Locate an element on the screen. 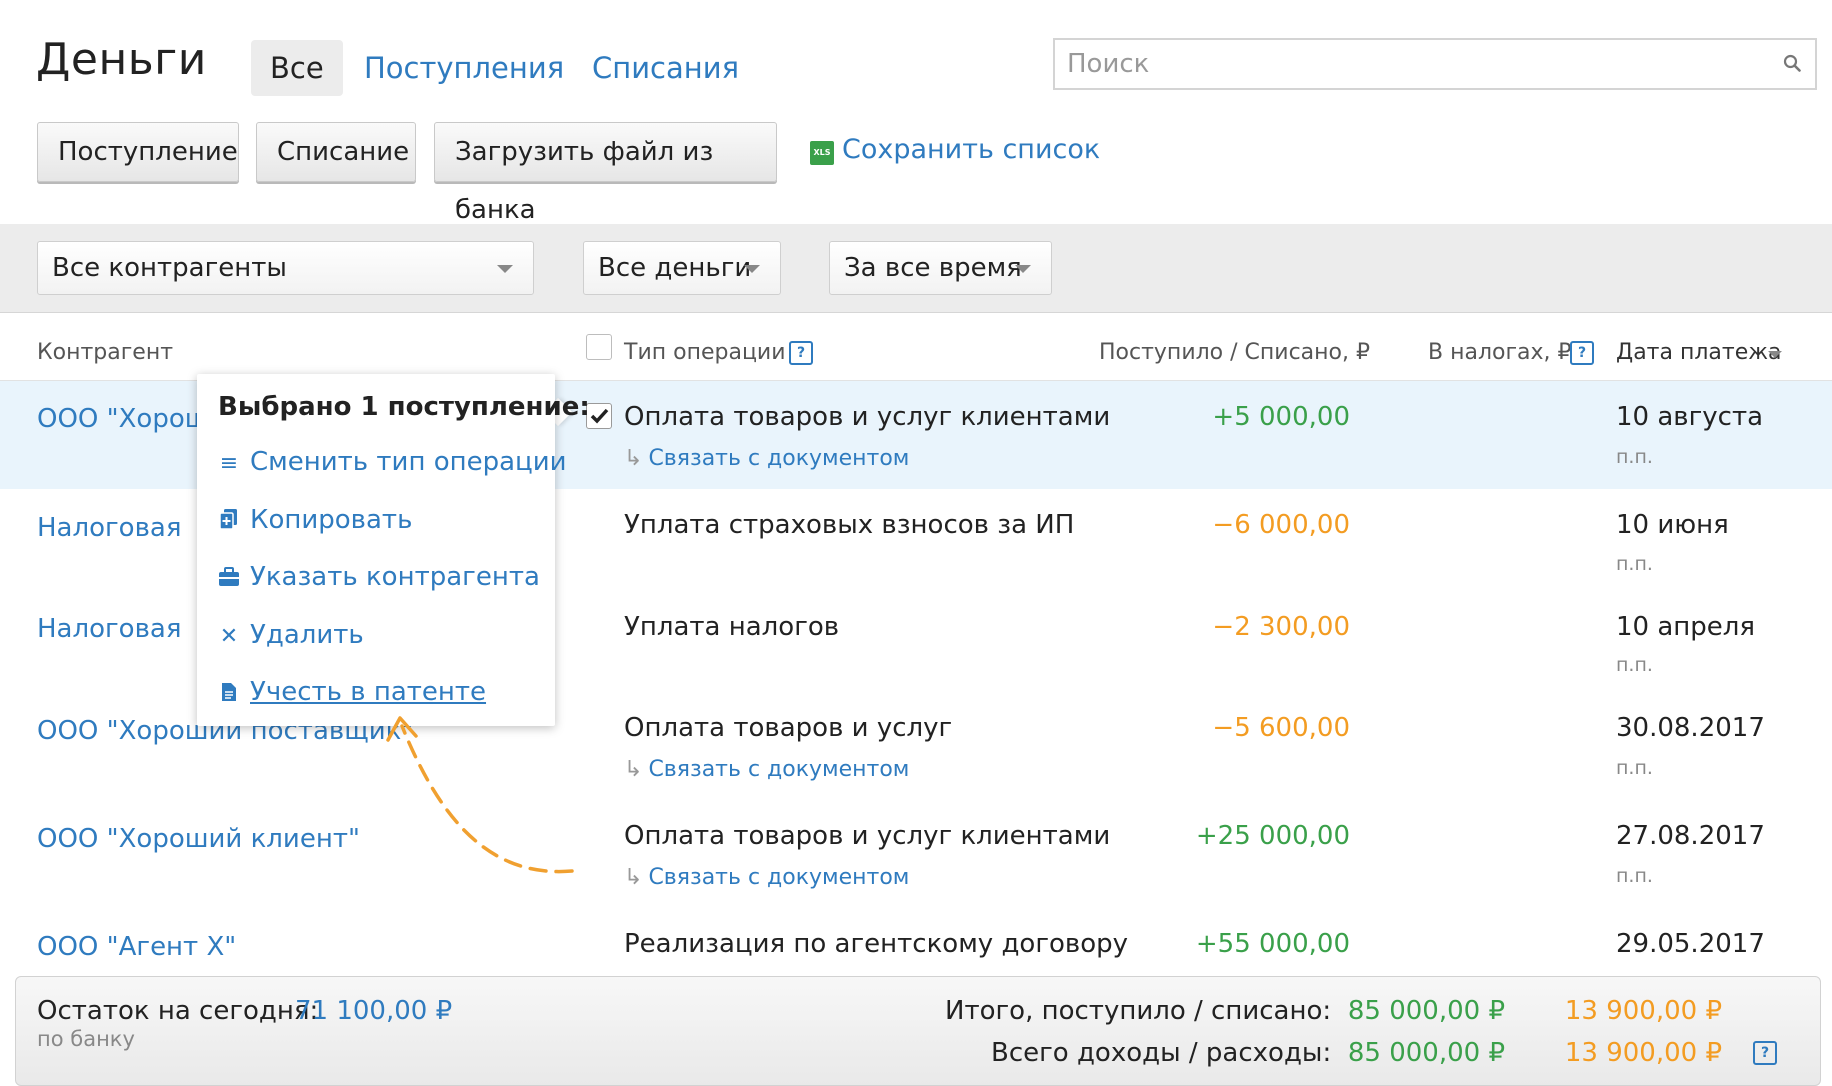 The width and height of the screenshot is (1832, 1086). menu-item-label: Копировать is located at coordinates (331, 520).